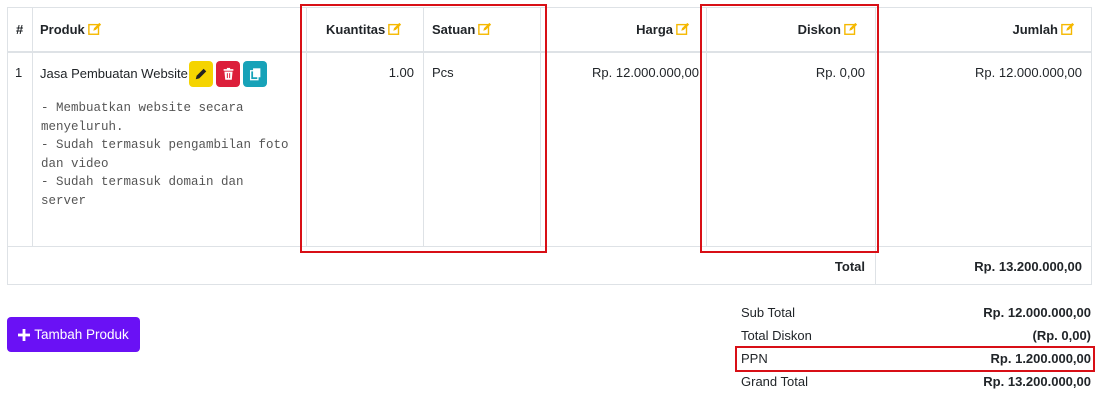  Describe the element at coordinates (423, 128) in the screenshot. I see `highlight-qty-unit` at that location.